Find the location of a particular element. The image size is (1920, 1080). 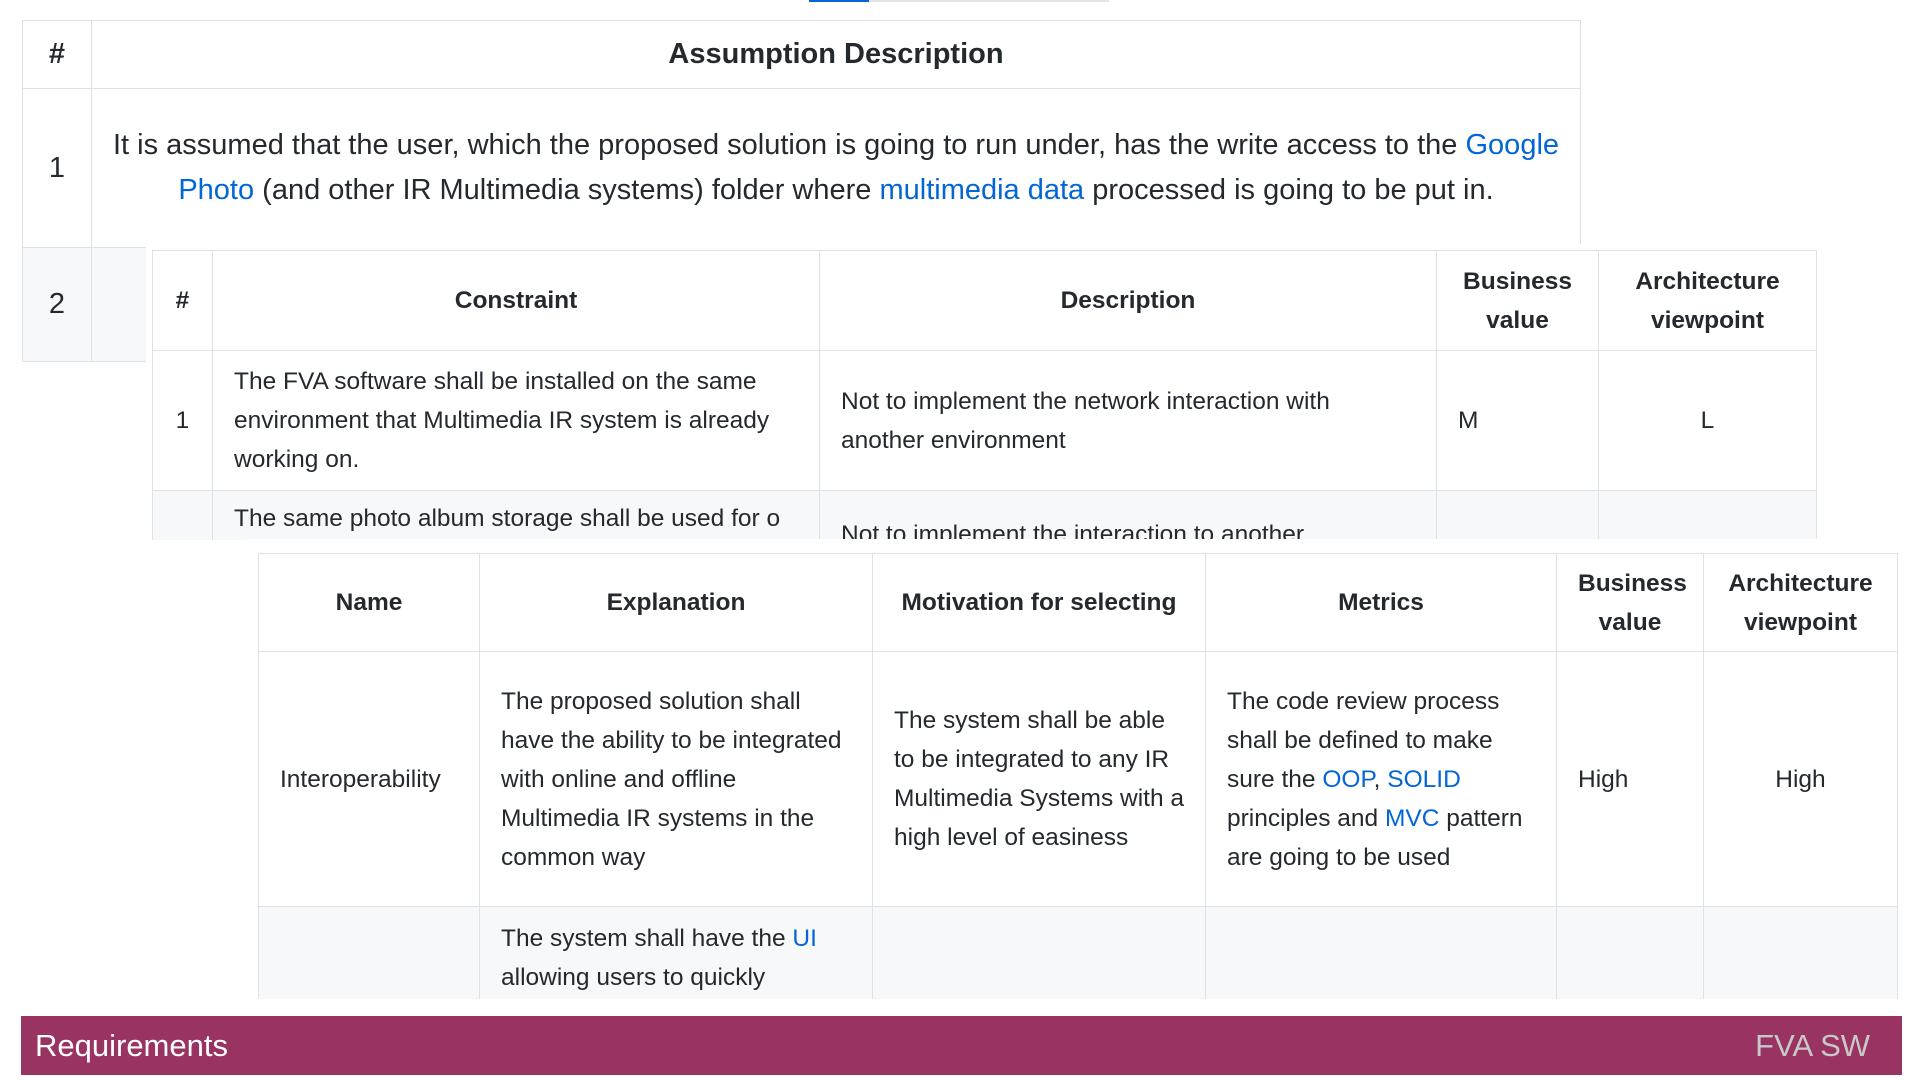

metrics-cell is located at coordinates (1381, 952).